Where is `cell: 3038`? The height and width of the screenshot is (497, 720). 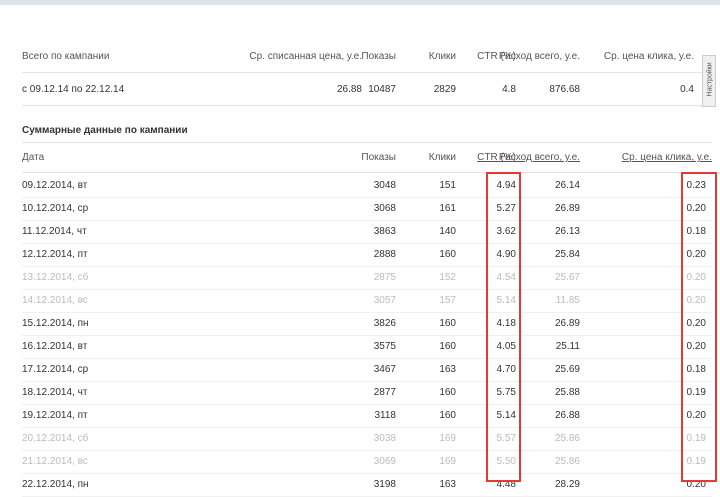
cell: 3038 is located at coordinates (384, 438).